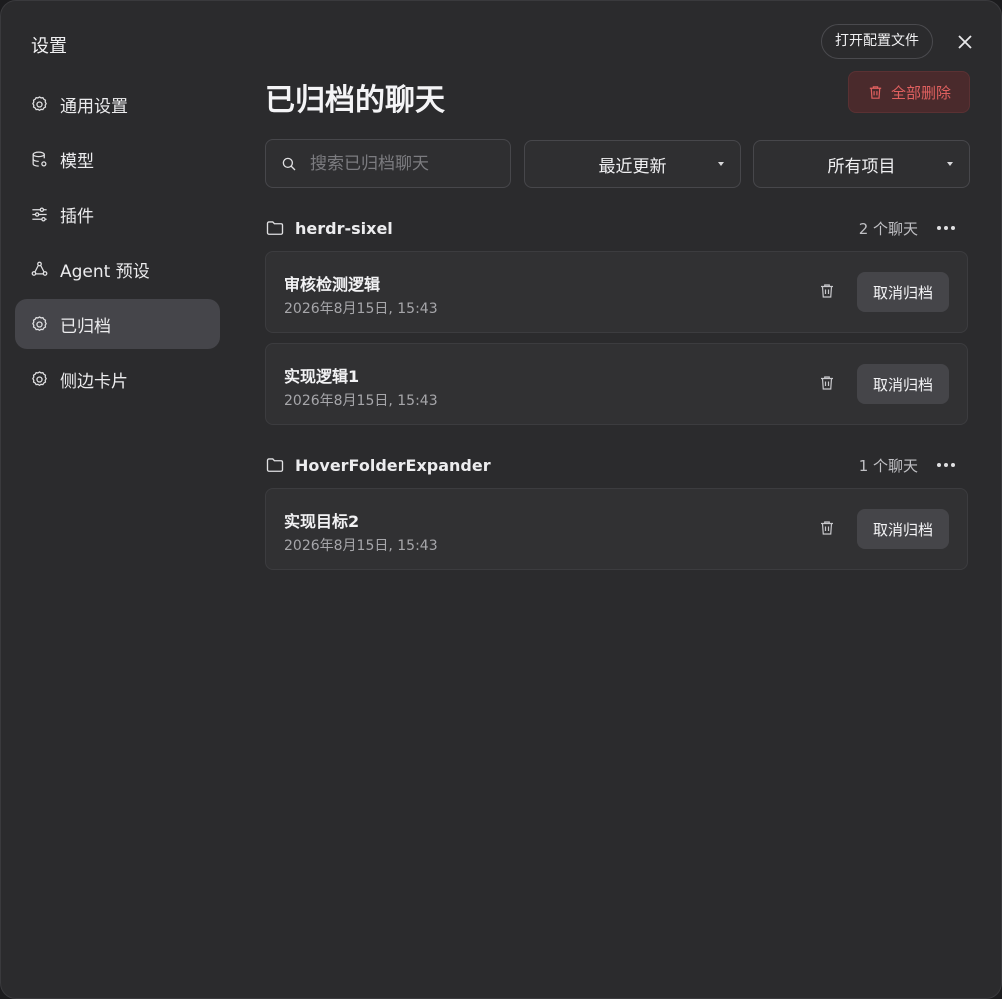 This screenshot has width=1002, height=999. I want to click on chat-title: 实现目标2, so click(322, 521).